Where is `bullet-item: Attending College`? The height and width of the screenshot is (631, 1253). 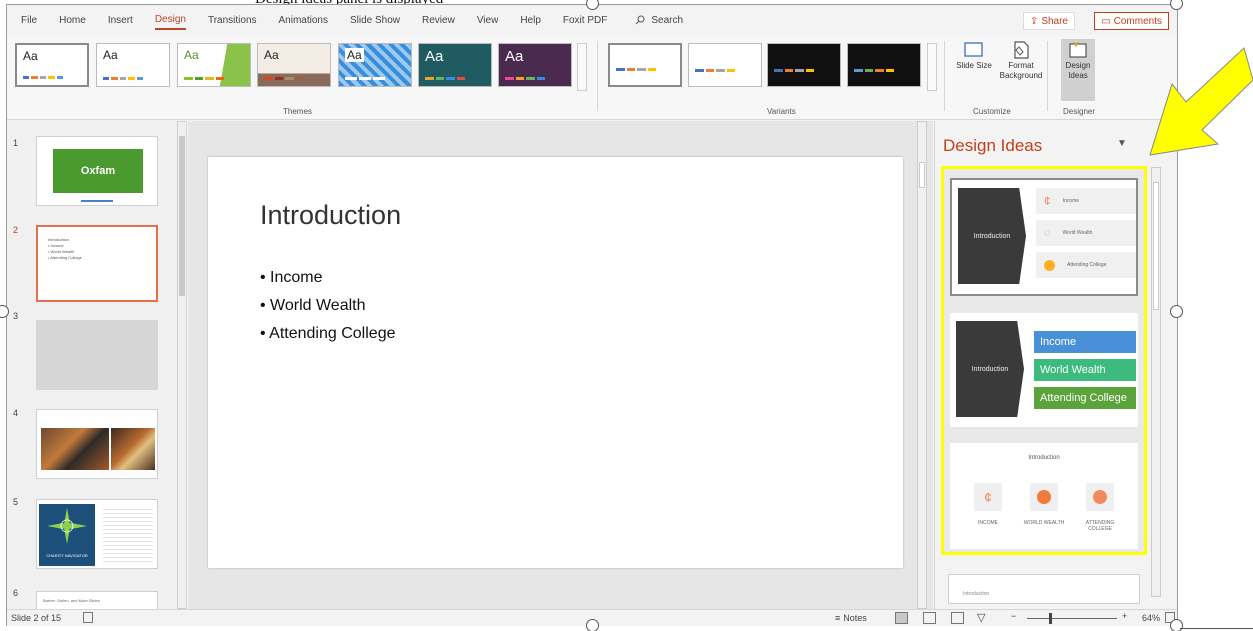 bullet-item: Attending College is located at coordinates (327, 334).